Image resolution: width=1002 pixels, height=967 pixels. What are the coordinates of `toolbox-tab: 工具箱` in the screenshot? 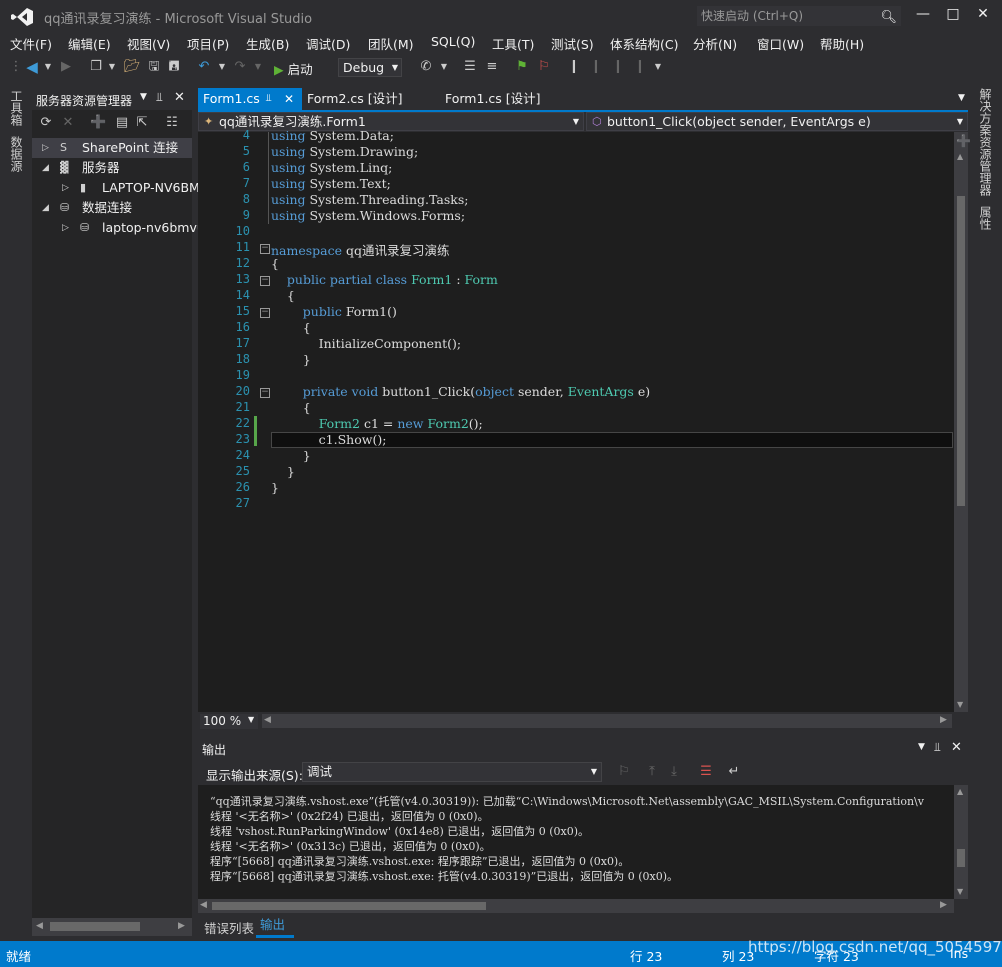 It's located at (16, 108).